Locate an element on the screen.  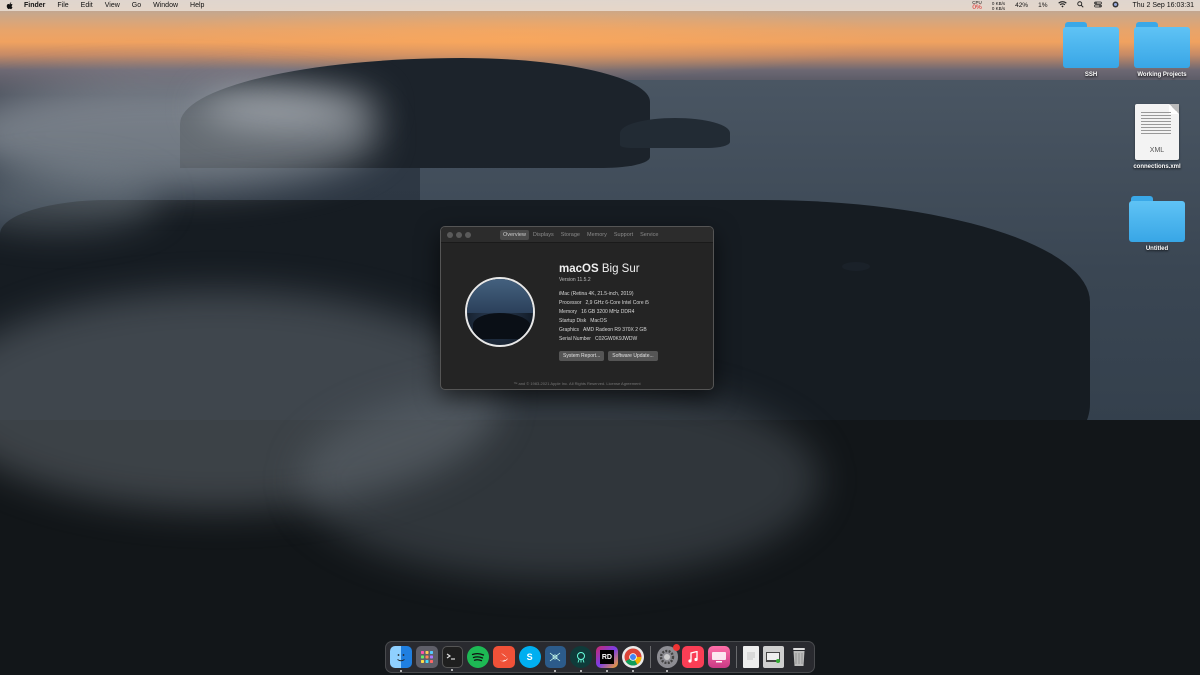
spec-label: Serial Number is located at coordinates (575, 339).